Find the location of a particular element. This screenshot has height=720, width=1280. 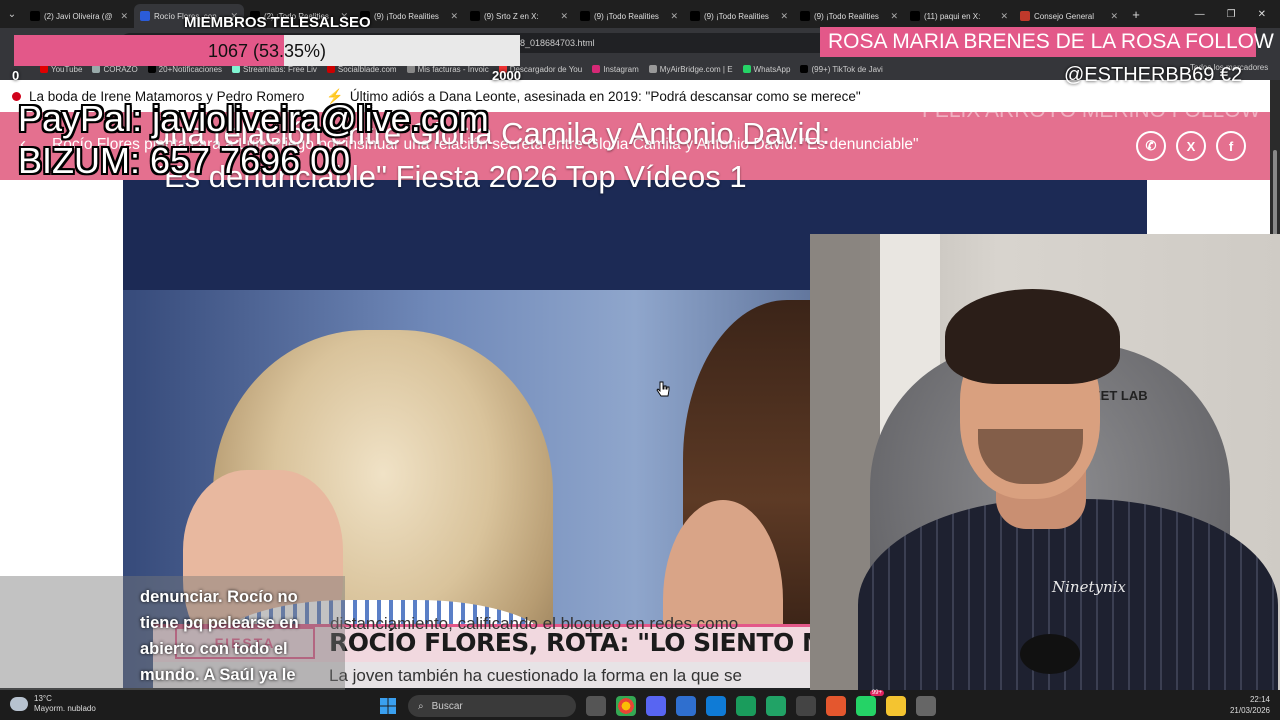

follow-alert-banner-faded: FELIX ARROYO MERINO FOLLOW is located at coordinates (1091, 110).